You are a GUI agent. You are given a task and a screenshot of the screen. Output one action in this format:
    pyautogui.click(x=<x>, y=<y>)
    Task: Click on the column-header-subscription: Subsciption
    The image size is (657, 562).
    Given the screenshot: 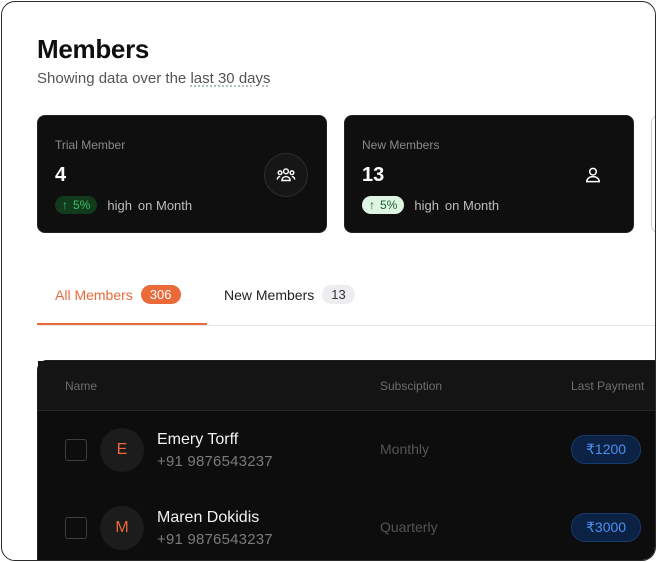 What is the action you would take?
    pyautogui.click(x=411, y=386)
    